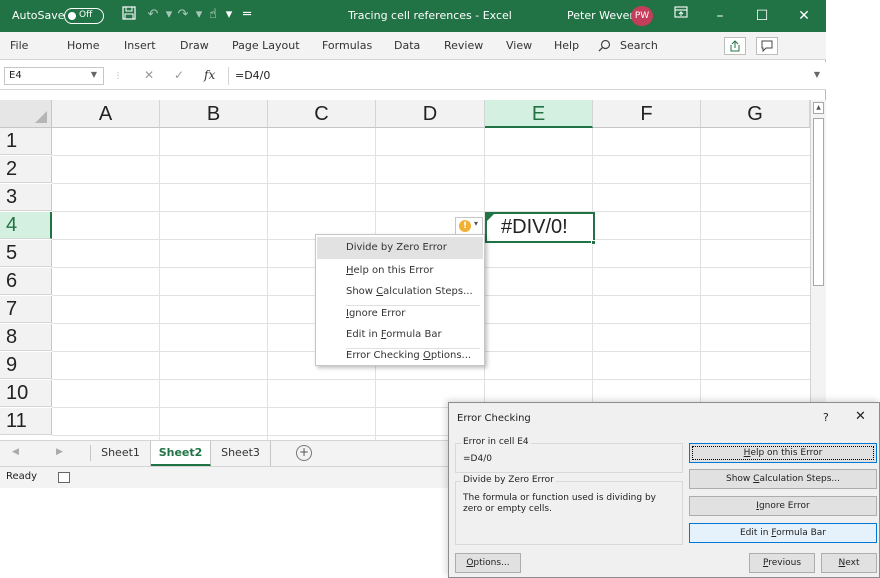  Describe the element at coordinates (64, 477) in the screenshot. I see `accessibility-icon` at that location.